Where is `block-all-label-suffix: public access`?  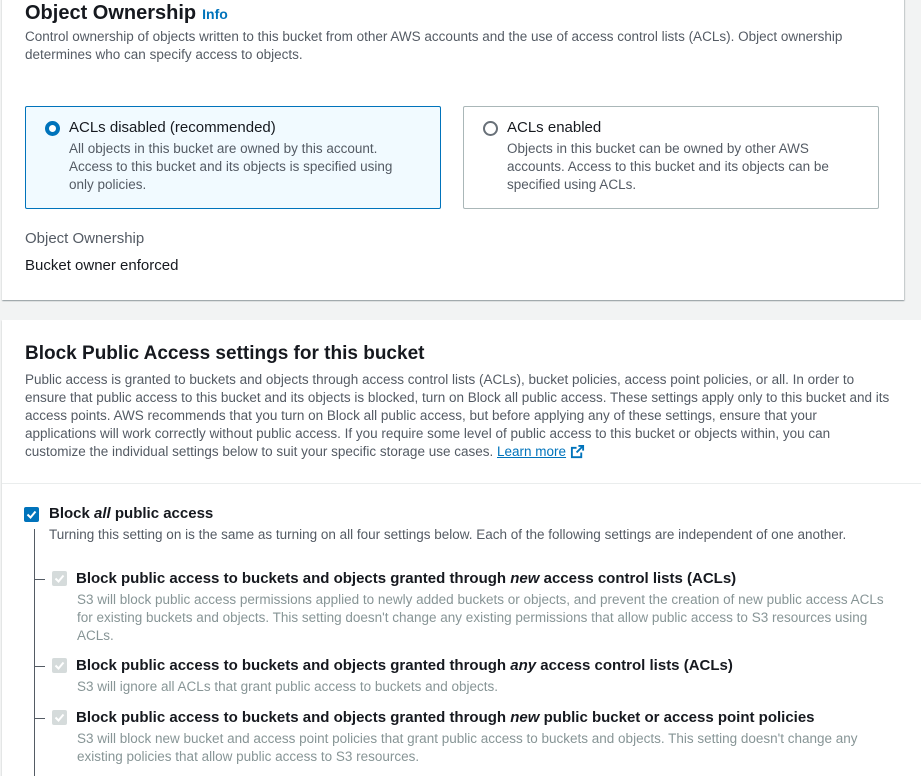 block-all-label-suffix: public access is located at coordinates (162, 513).